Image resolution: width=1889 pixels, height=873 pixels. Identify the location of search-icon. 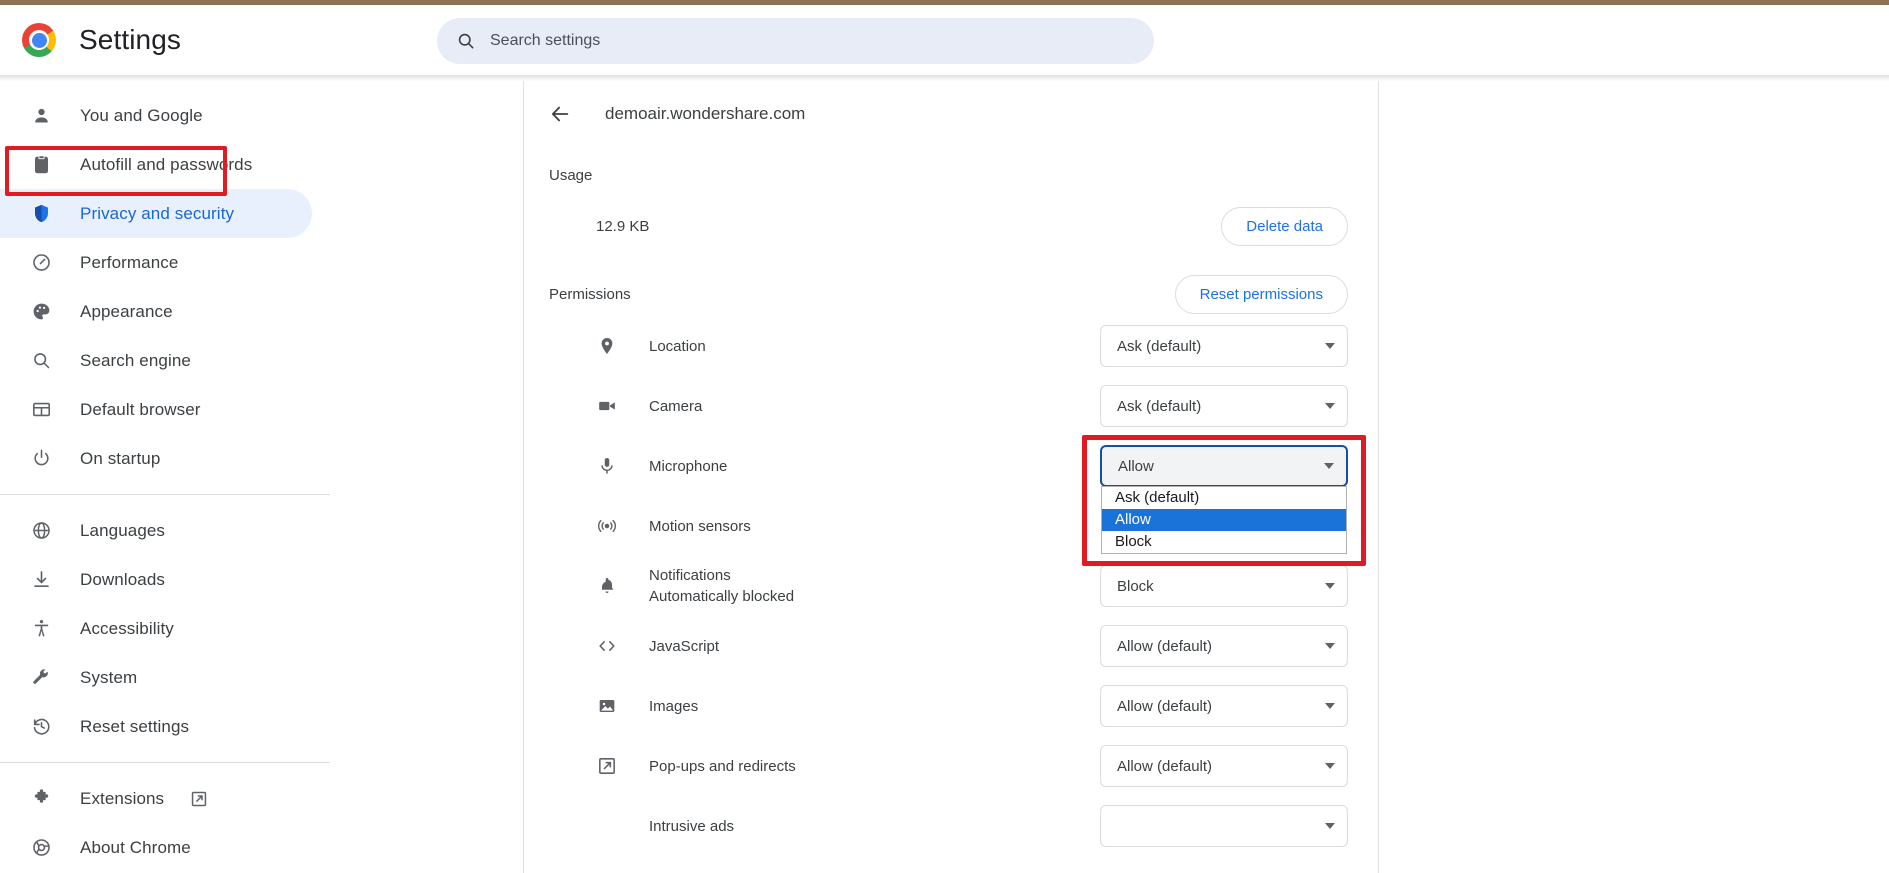
(466, 41).